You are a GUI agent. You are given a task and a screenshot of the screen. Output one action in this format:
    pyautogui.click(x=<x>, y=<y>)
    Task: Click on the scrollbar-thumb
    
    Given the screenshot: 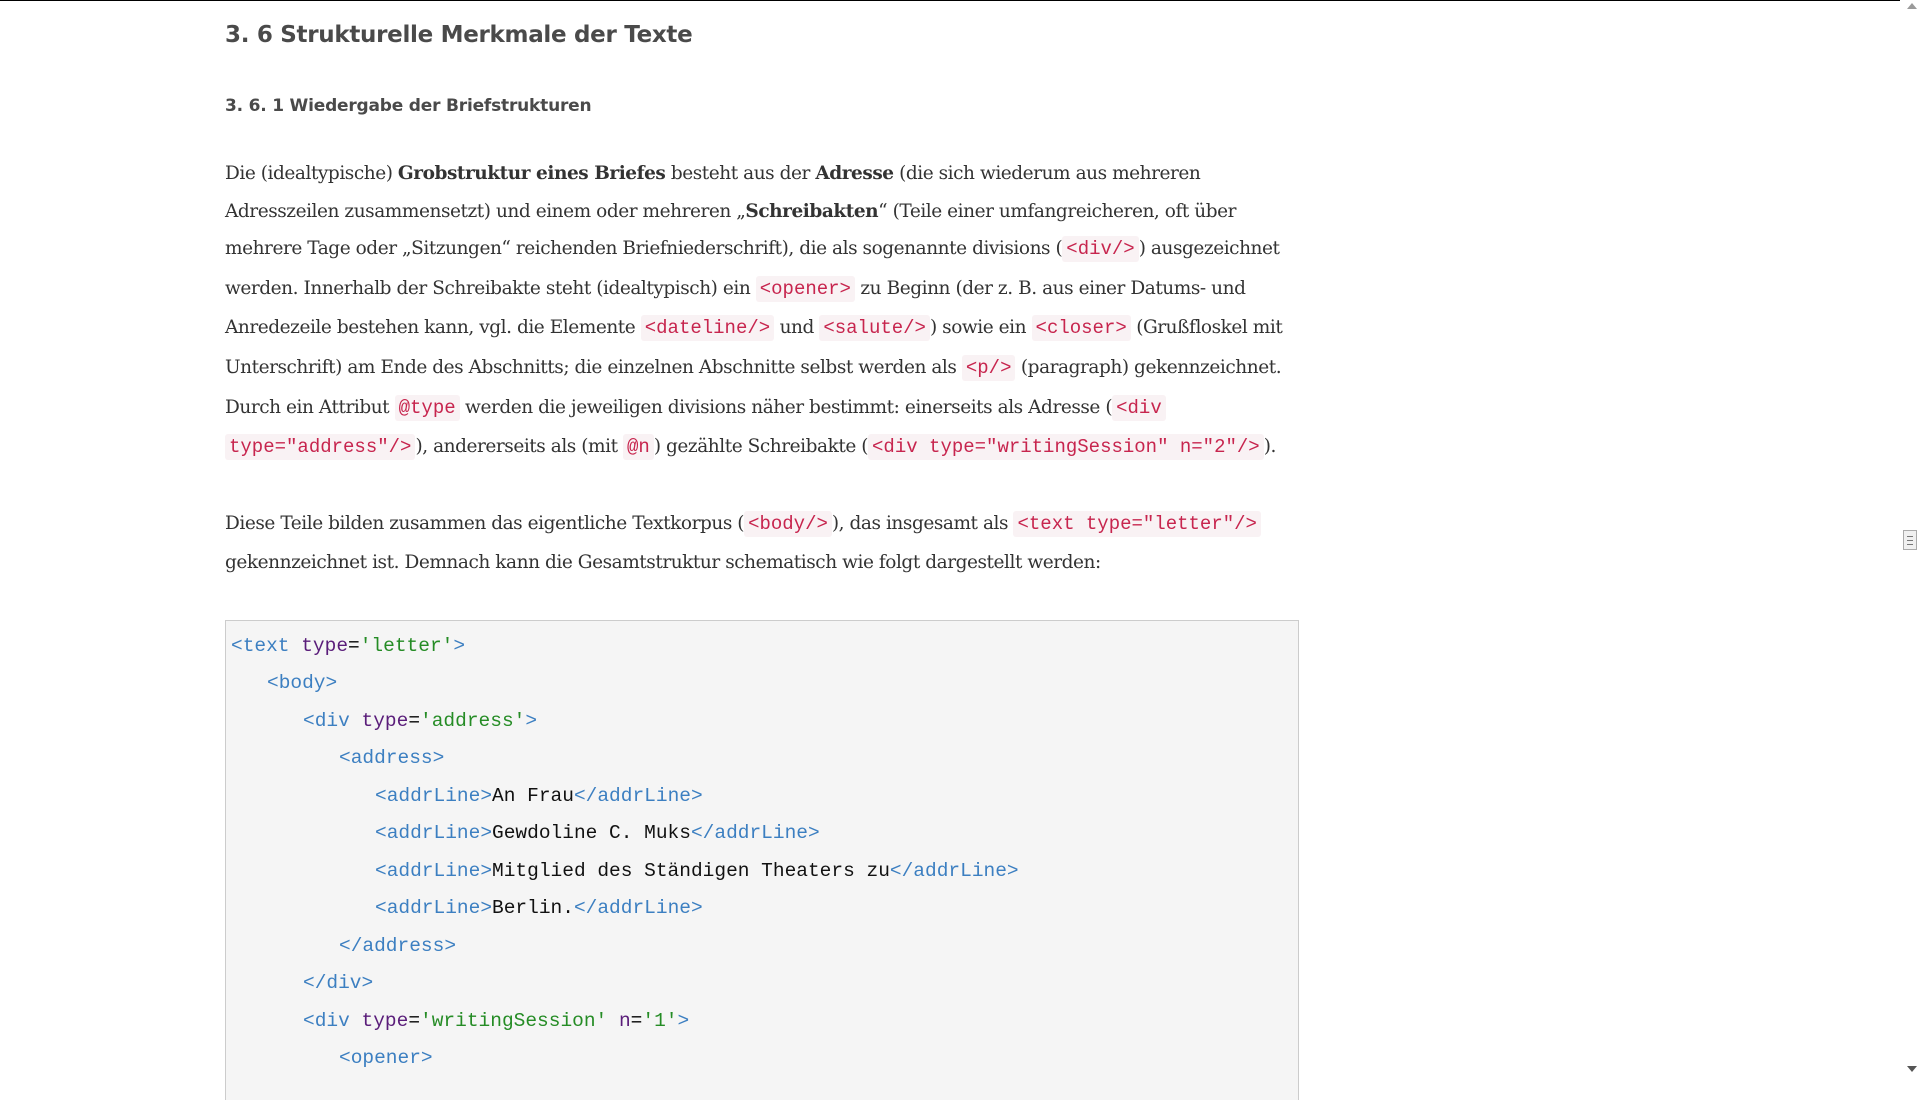 What is the action you would take?
    pyautogui.click(x=1910, y=540)
    